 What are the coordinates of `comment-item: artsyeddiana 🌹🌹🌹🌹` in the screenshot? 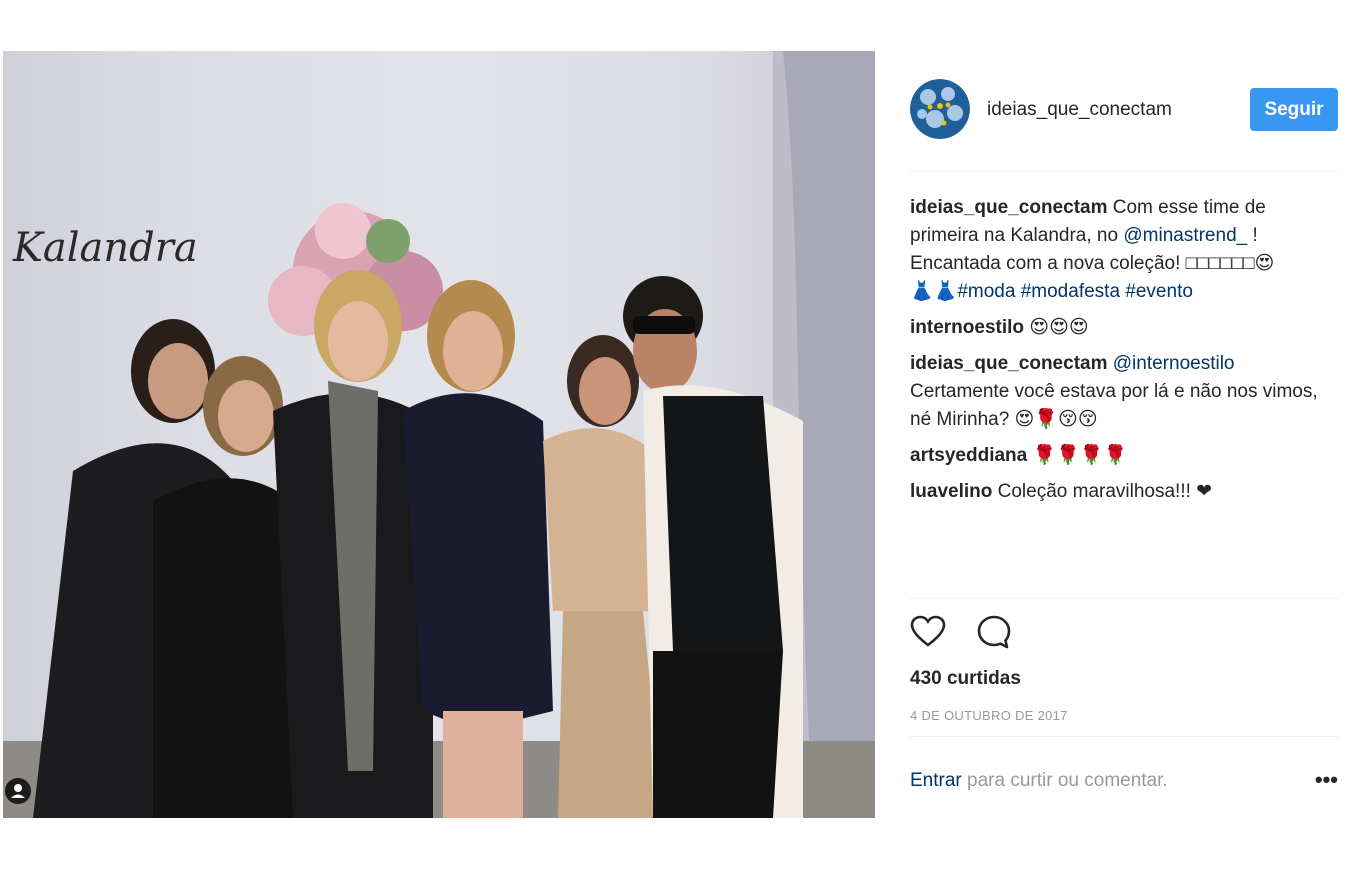 It's located at (1124, 456).